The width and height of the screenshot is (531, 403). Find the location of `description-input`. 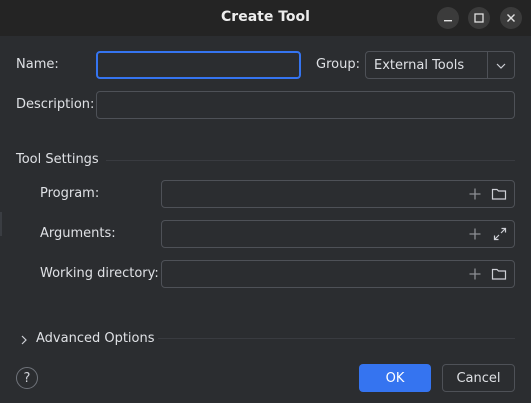

description-input is located at coordinates (305, 105).